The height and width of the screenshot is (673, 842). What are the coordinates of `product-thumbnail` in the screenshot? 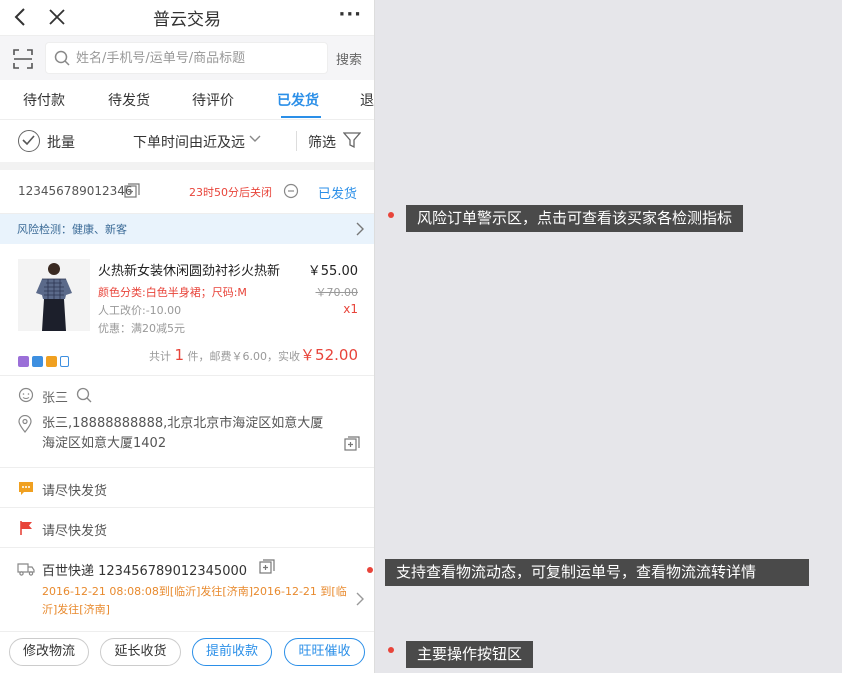 It's located at (54, 295).